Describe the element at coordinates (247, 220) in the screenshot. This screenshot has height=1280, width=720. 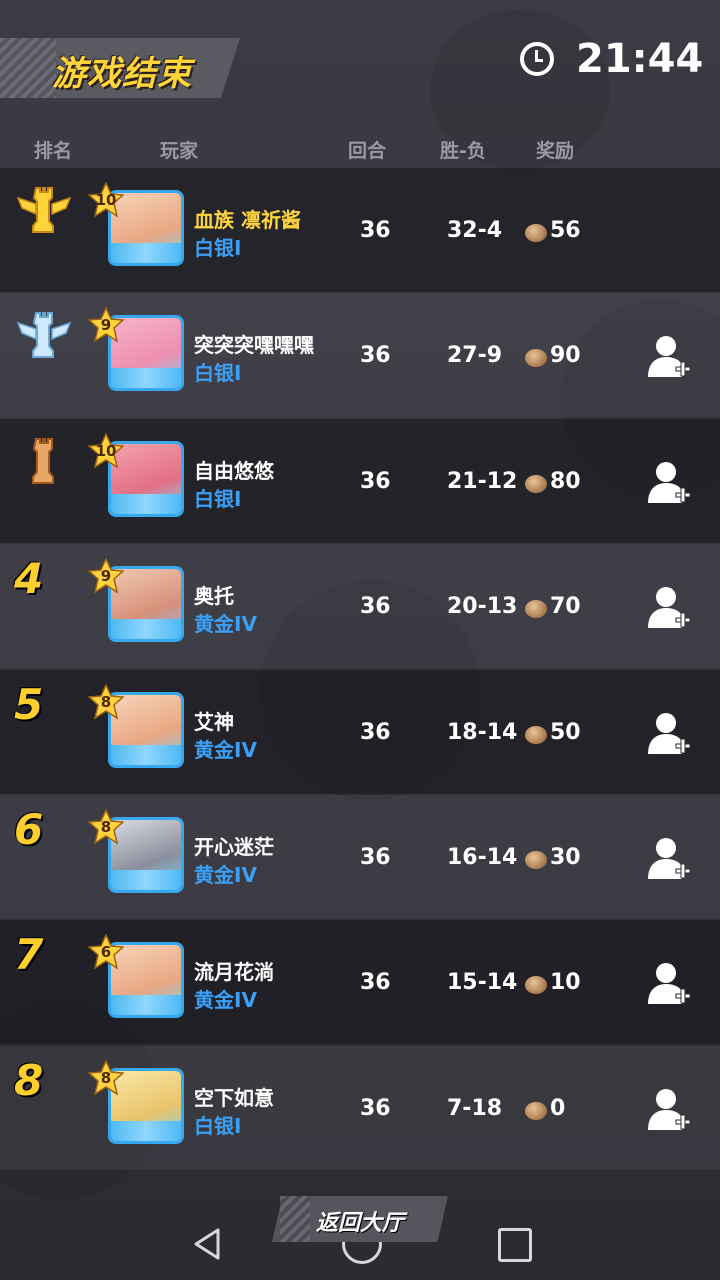
I see `player-name: 血族 凛祈酱` at that location.